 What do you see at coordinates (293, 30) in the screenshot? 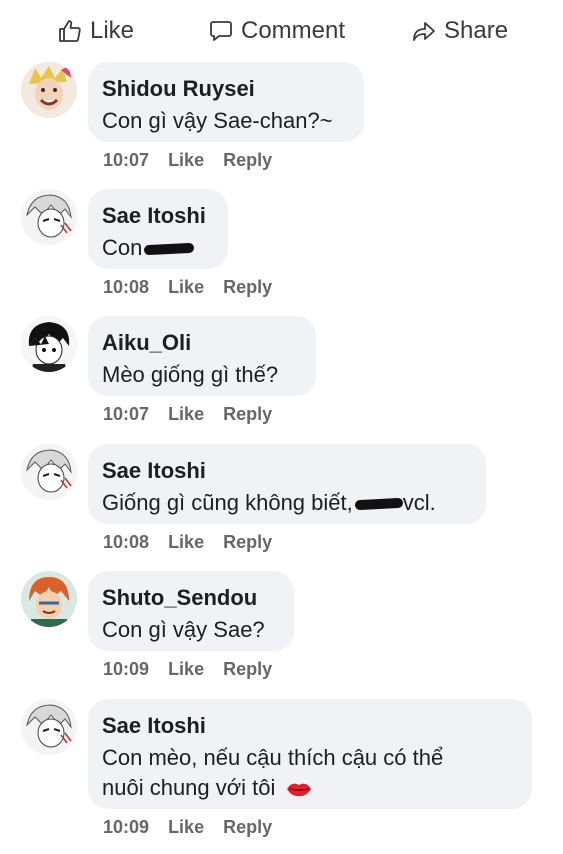
I see `comment-action-label: Comment` at bounding box center [293, 30].